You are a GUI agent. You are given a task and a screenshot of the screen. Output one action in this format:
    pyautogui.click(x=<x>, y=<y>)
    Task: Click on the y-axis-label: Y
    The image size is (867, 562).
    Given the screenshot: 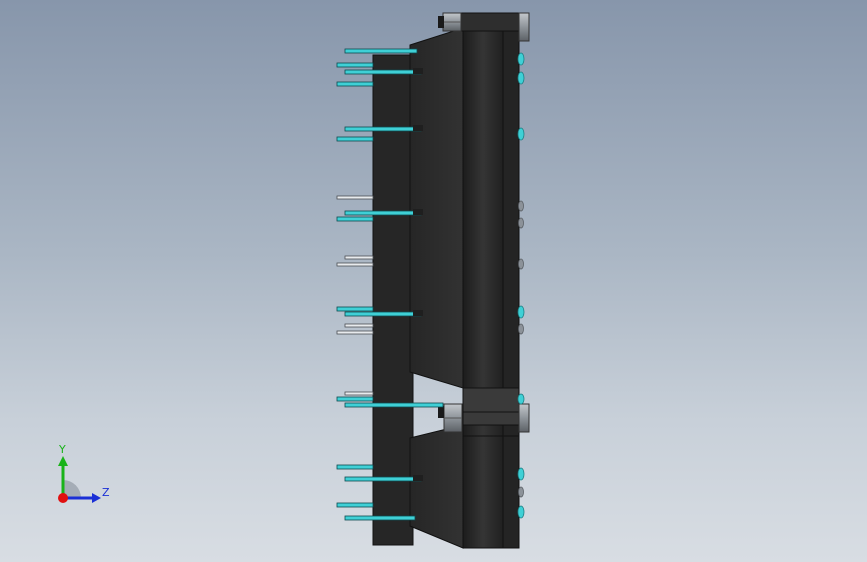 What is the action you would take?
    pyautogui.click(x=62, y=449)
    